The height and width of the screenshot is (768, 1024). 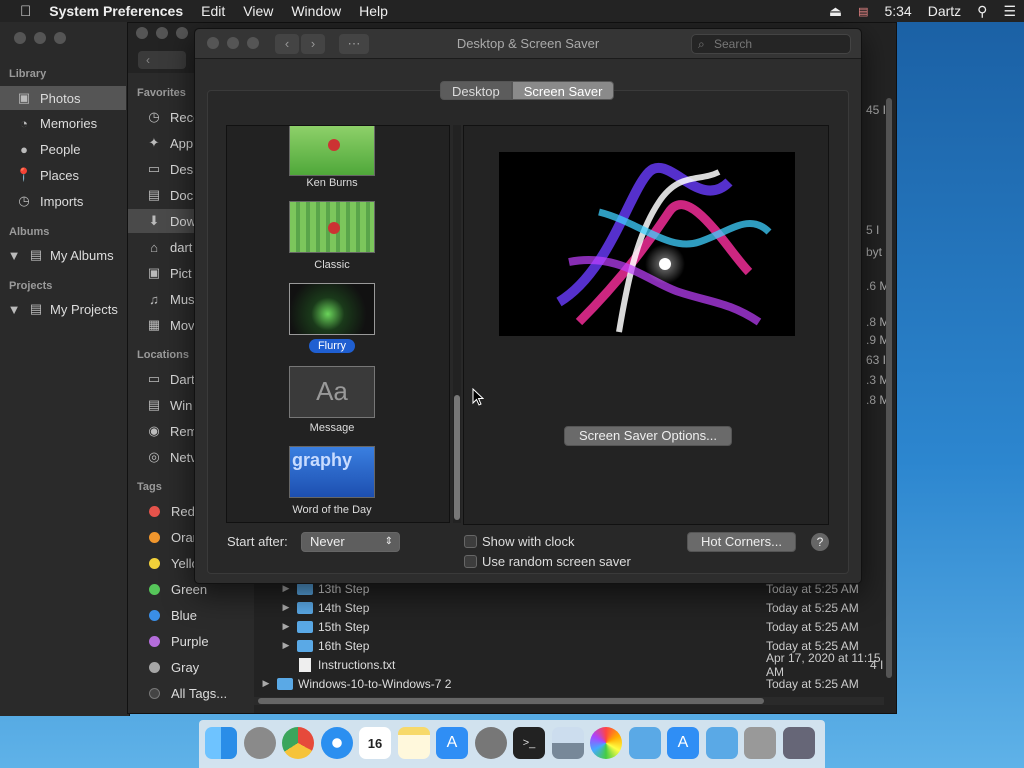 I want to click on file-name: Instructions.txt, so click(x=357, y=664).